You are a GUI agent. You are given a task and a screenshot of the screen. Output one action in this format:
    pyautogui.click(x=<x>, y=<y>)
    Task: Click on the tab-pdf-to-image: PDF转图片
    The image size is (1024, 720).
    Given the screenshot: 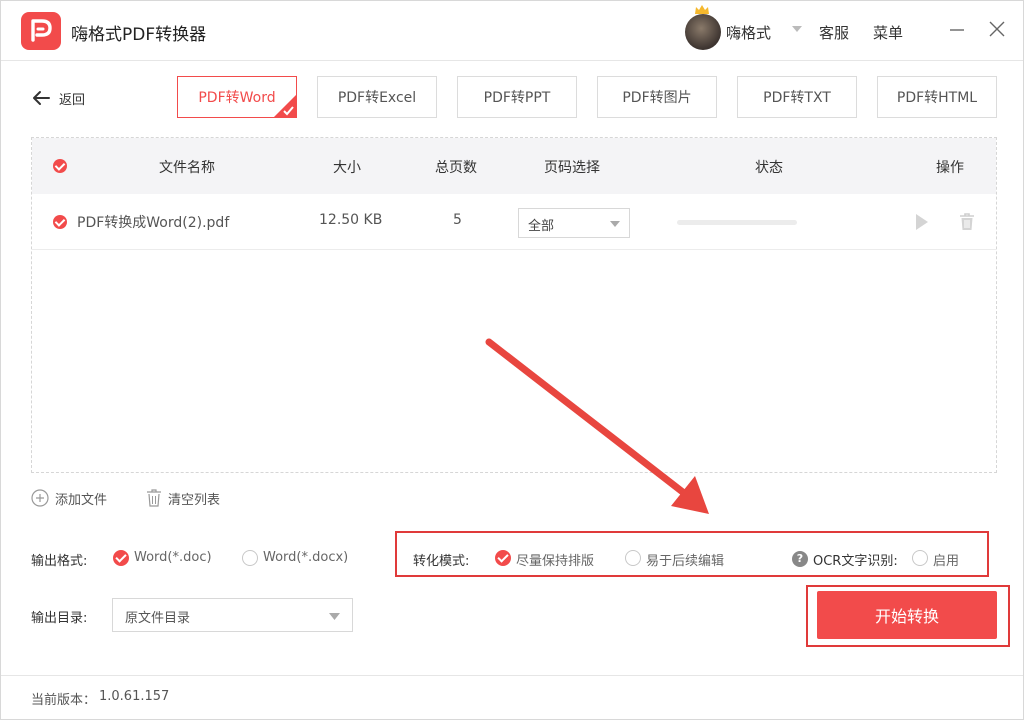 What is the action you would take?
    pyautogui.click(x=657, y=97)
    